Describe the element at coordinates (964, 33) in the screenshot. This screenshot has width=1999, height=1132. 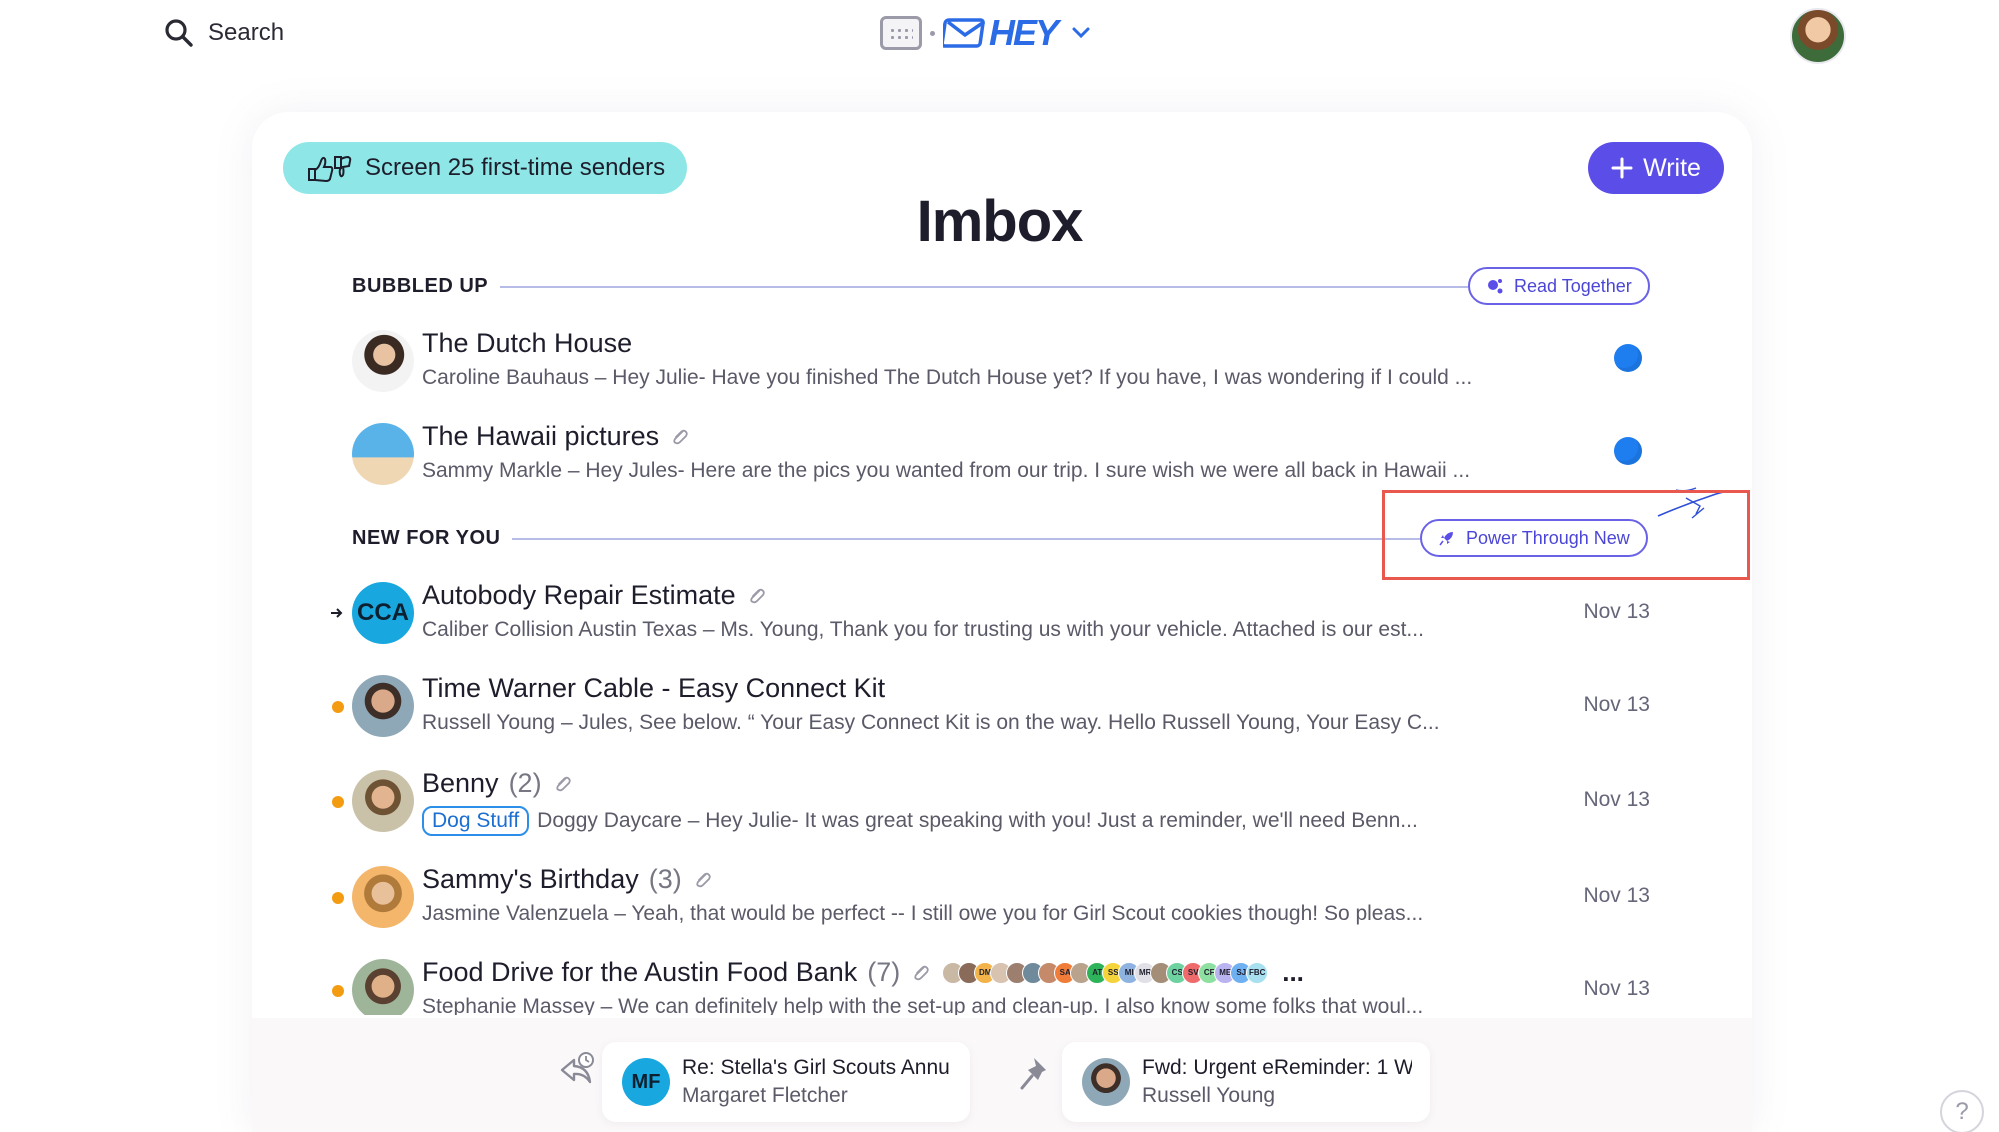
I see `envelope-icon` at that location.